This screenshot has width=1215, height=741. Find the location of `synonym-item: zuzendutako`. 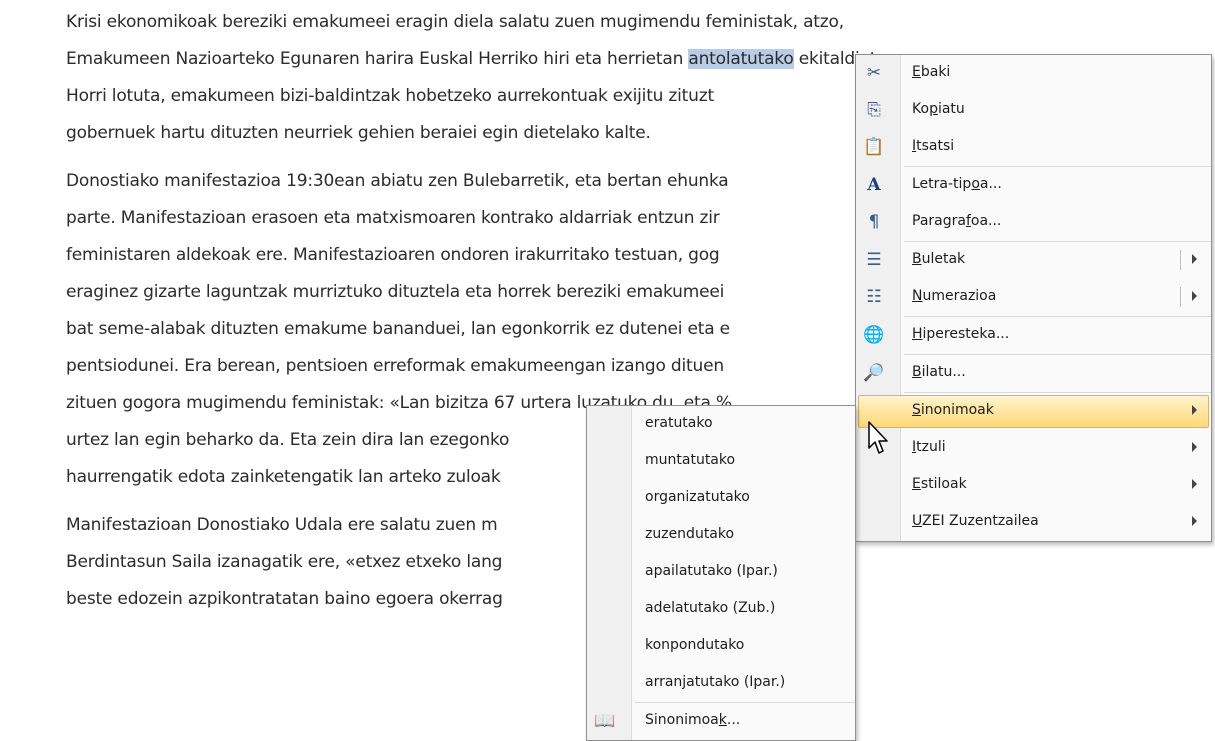

synonym-item: zuzendutako is located at coordinates (721, 535).